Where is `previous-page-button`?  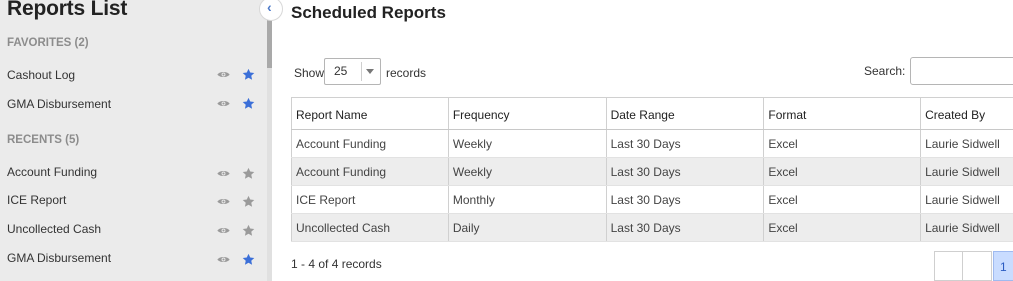 previous-page-button is located at coordinates (977, 266).